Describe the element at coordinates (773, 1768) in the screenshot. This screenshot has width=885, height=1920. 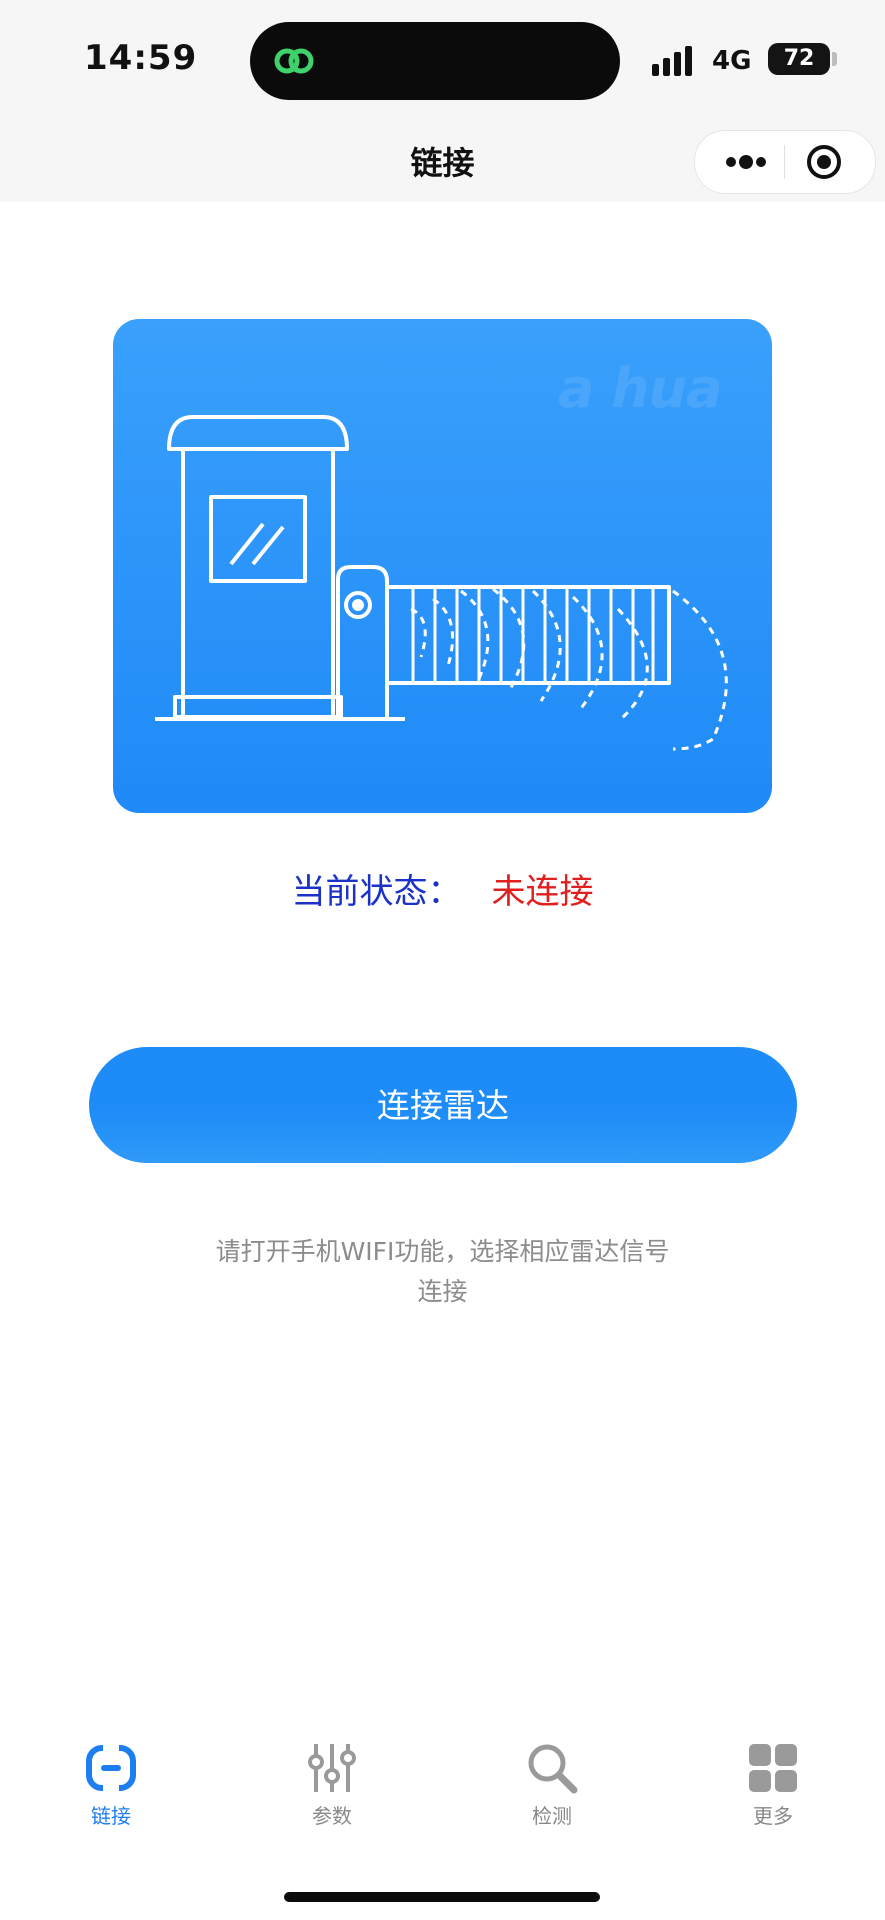
I see `grid-icon` at that location.